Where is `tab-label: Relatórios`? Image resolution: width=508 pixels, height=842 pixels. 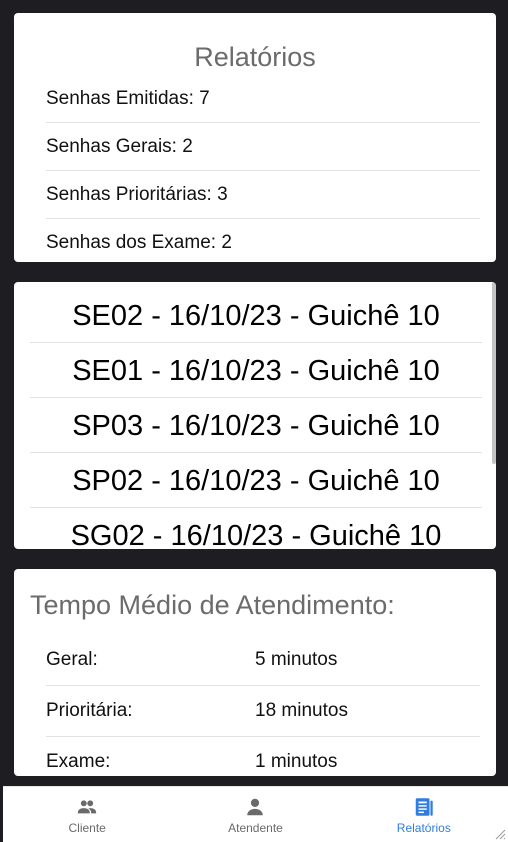
tab-label: Relatórios is located at coordinates (423, 828).